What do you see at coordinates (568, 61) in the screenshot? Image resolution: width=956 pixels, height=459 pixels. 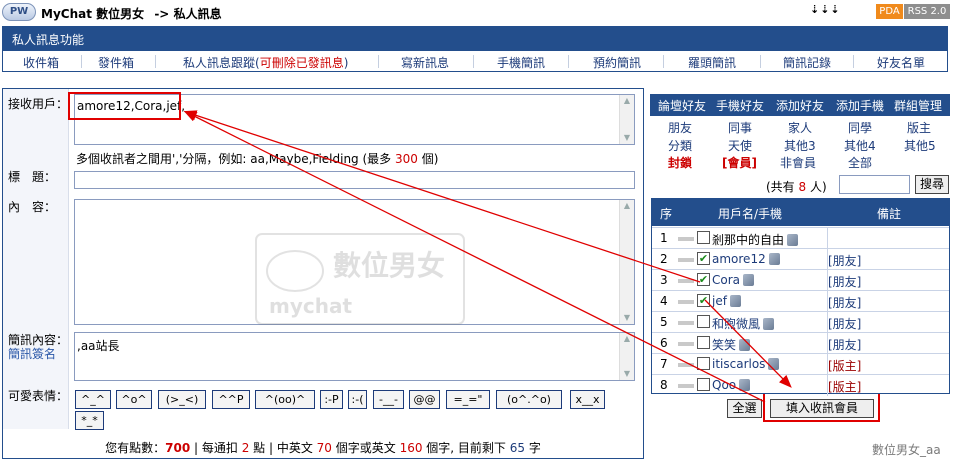 I see `nav-divider` at bounding box center [568, 61].